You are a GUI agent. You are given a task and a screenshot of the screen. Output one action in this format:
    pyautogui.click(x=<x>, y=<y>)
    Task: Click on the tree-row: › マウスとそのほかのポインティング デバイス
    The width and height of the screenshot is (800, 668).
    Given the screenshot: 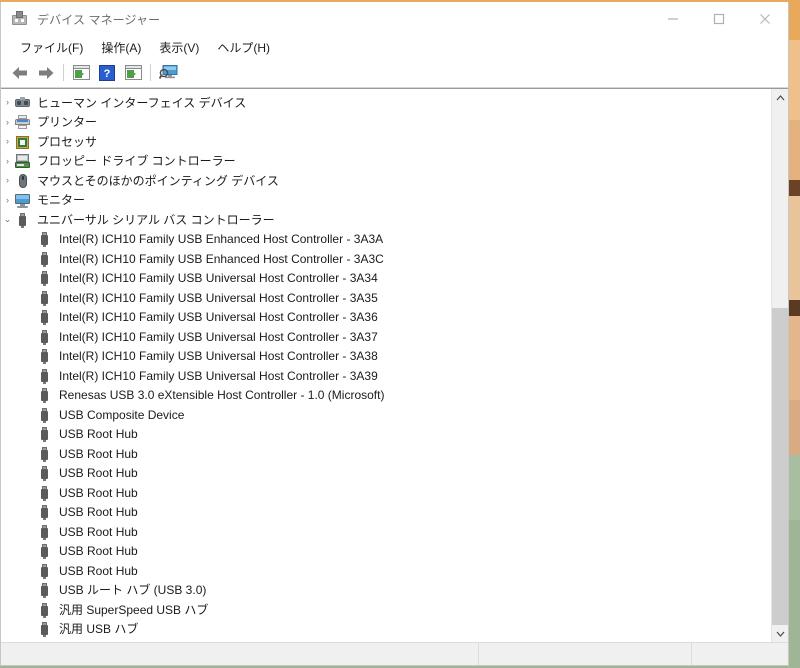 What is the action you would take?
    pyautogui.click(x=386, y=181)
    